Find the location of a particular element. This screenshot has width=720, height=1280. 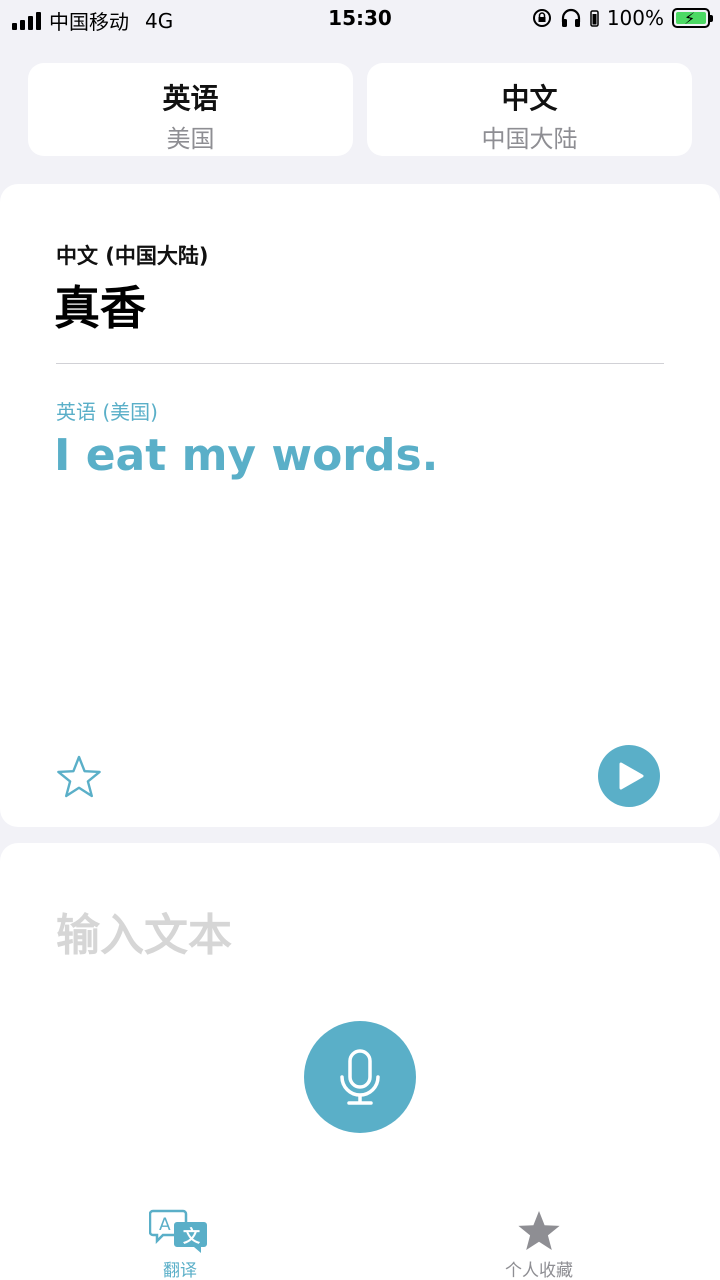

translate-icon: A 文 is located at coordinates (178, 1231).